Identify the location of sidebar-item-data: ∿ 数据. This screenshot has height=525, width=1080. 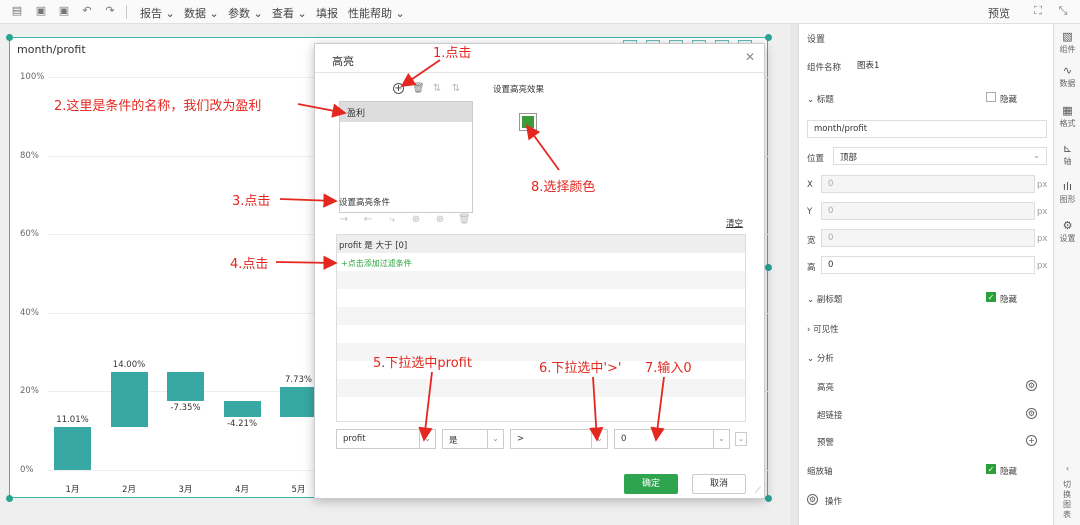
(1067, 76).